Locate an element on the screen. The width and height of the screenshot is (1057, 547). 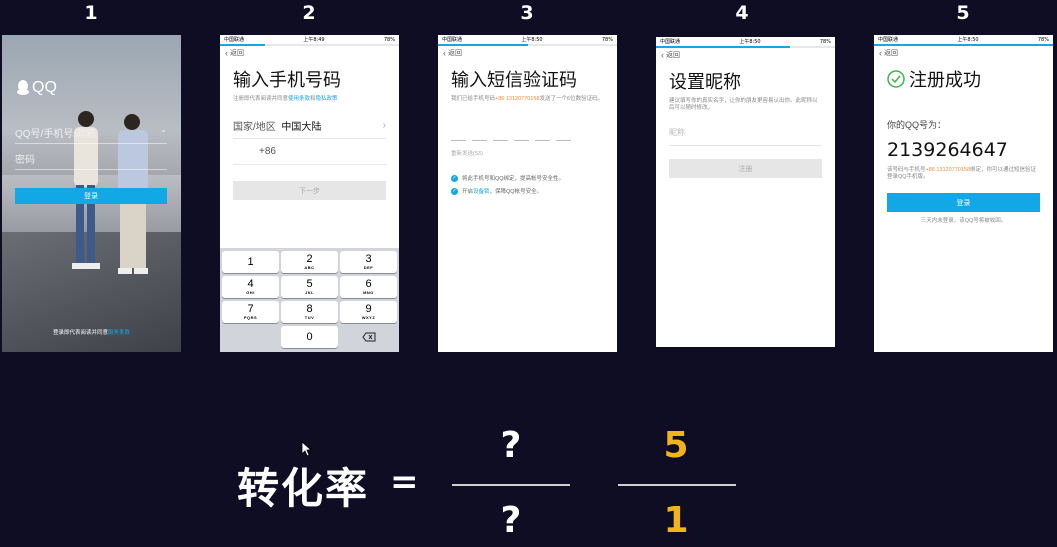
key-digit: 5 is located at coordinates (309, 284).